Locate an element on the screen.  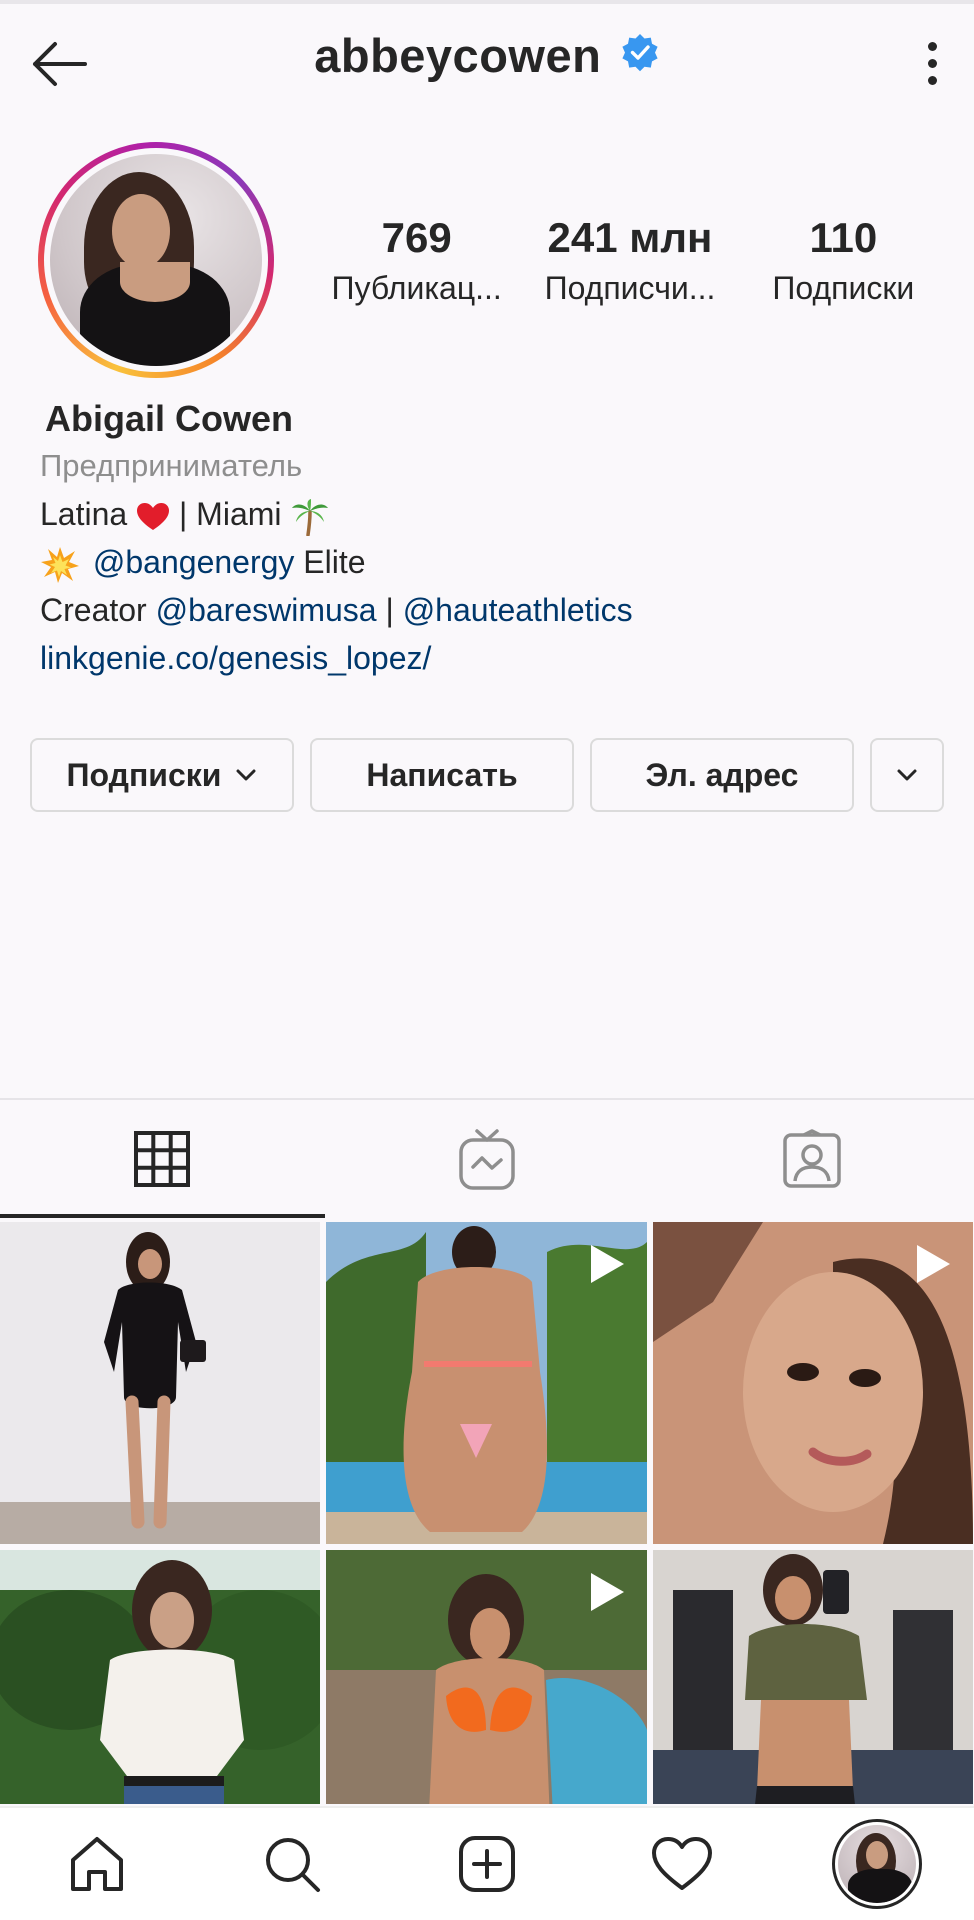
nav-add-post is located at coordinates (487, 1864).